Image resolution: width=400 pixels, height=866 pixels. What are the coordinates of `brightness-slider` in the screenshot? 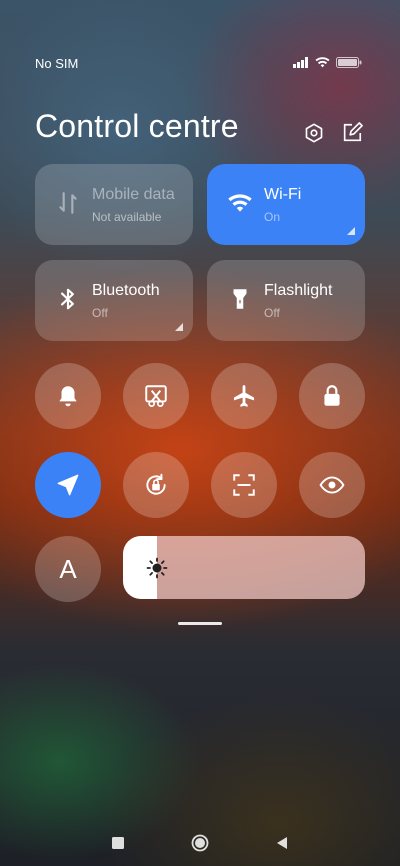 It's located at (244, 567).